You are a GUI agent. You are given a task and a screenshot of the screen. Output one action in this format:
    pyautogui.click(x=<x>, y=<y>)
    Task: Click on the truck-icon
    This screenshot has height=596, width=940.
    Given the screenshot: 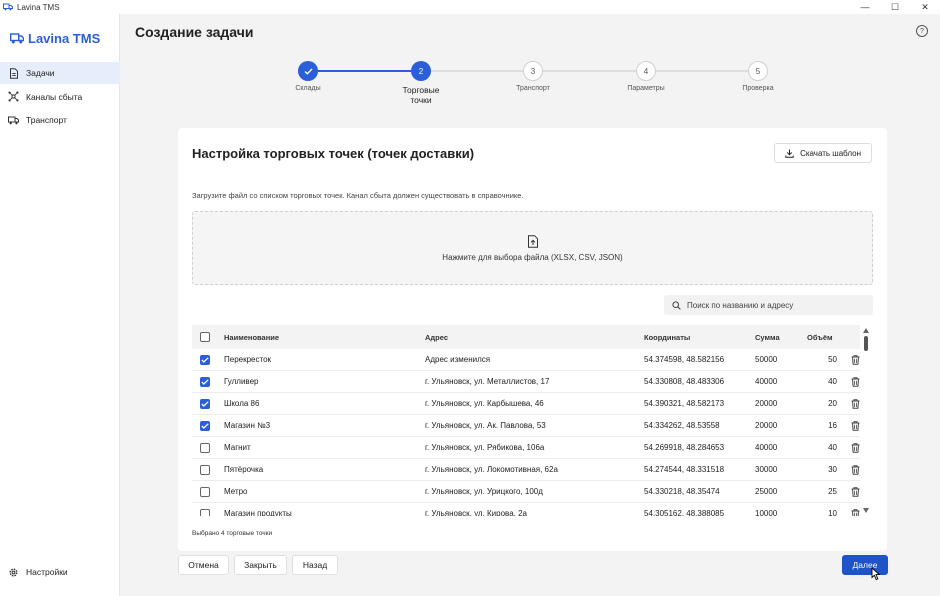 What is the action you would take?
    pyautogui.click(x=13, y=120)
    